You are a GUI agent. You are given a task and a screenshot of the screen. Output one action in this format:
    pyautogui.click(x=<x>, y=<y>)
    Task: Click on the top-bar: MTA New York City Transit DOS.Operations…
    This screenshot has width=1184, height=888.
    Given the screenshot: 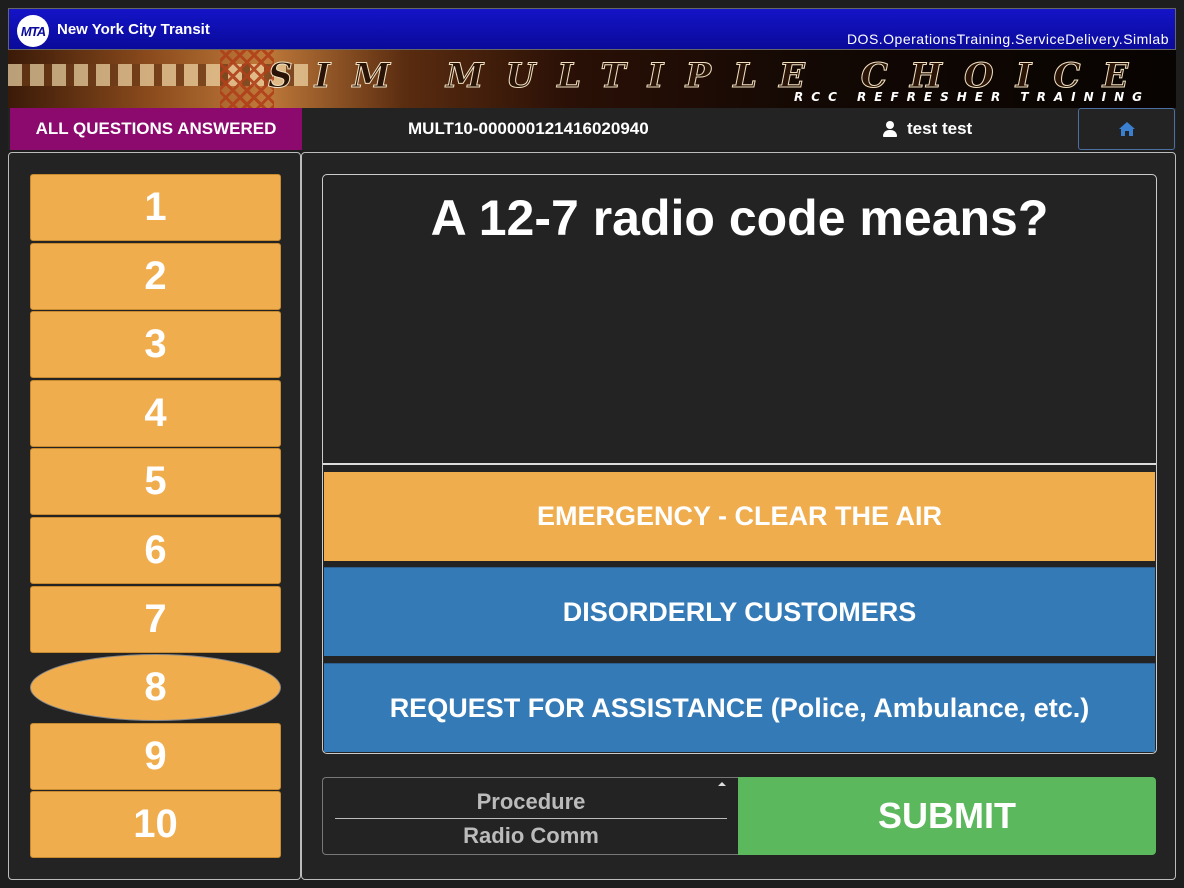 What is the action you would take?
    pyautogui.click(x=592, y=29)
    